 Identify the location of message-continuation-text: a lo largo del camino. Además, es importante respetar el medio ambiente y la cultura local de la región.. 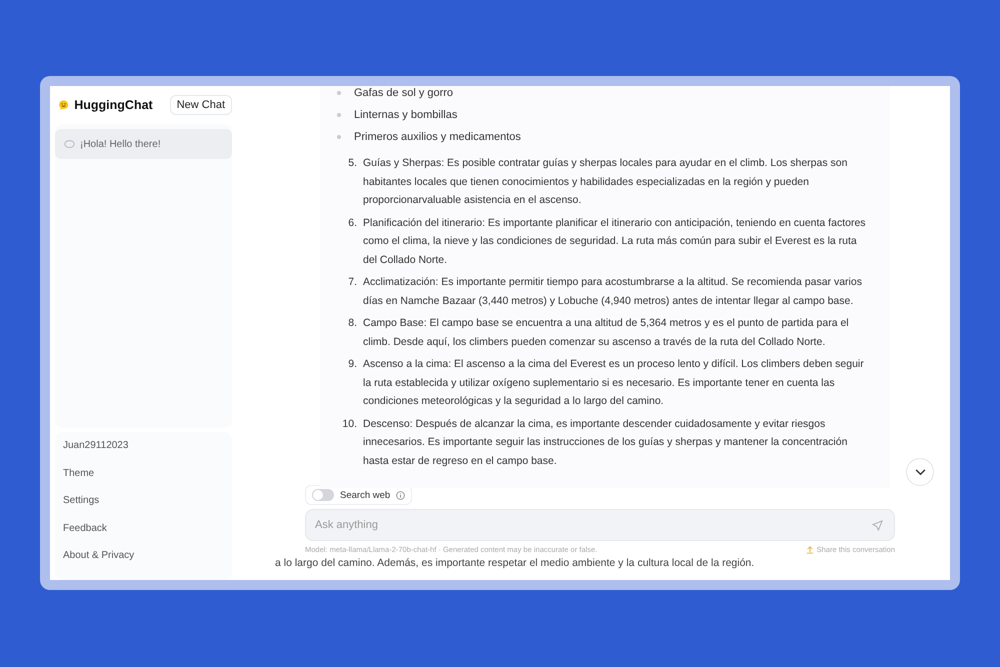
(515, 563).